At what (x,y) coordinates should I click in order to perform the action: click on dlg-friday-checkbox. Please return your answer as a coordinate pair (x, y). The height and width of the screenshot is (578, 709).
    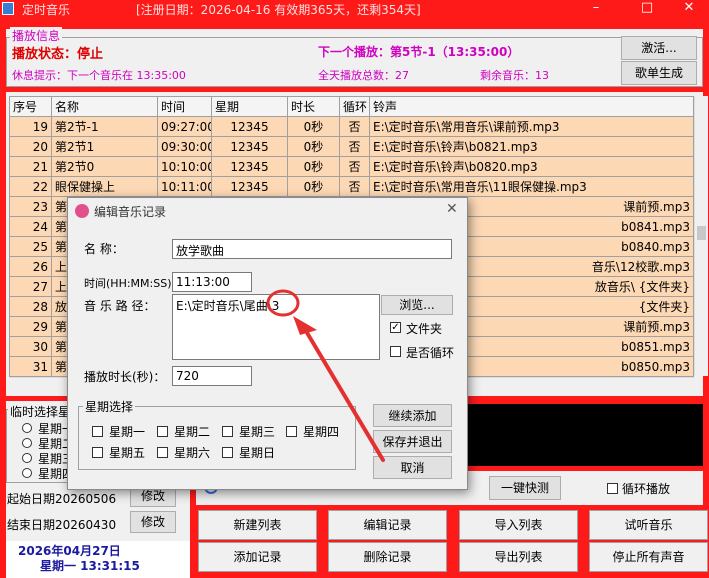
    Looking at the image, I should click on (97, 452).